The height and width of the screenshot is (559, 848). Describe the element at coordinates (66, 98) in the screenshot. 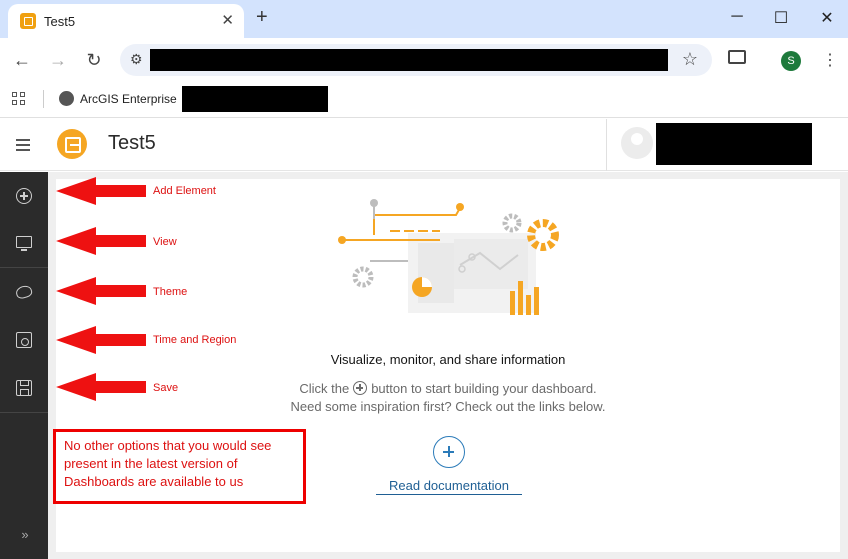

I see `globe-icon` at that location.